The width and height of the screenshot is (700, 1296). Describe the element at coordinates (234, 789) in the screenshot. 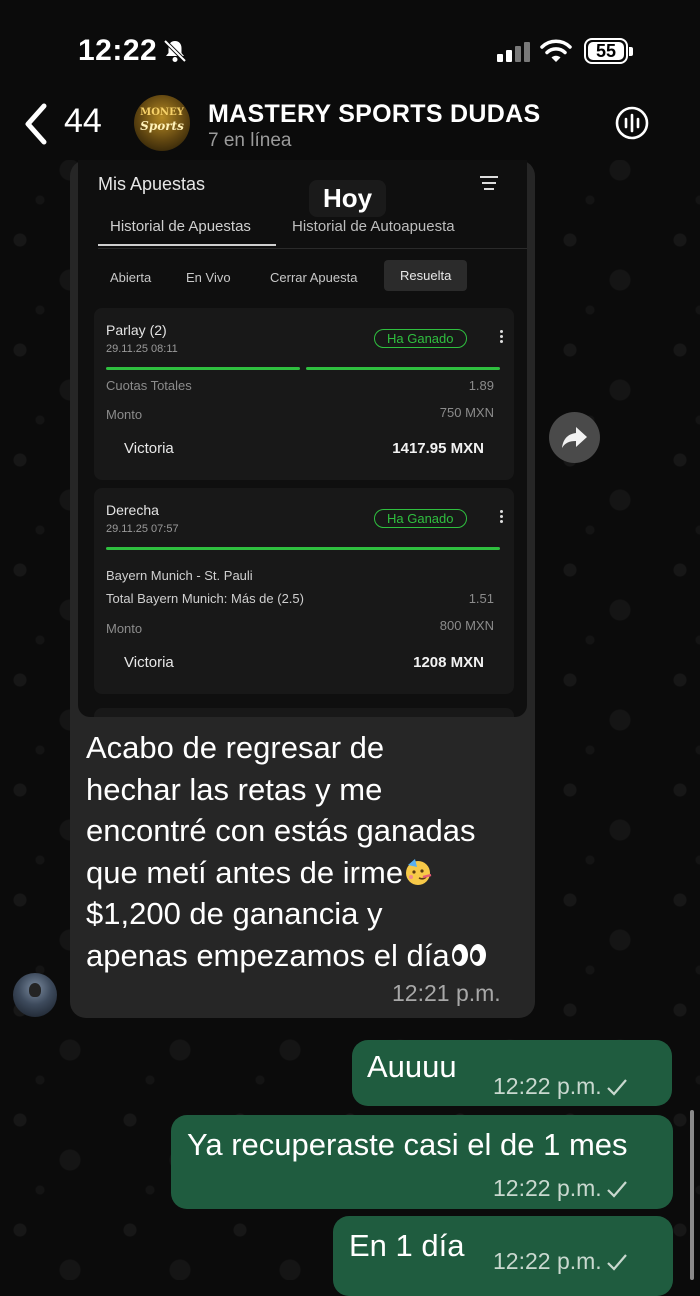

I see `message-line: hechar las retas y me` at that location.